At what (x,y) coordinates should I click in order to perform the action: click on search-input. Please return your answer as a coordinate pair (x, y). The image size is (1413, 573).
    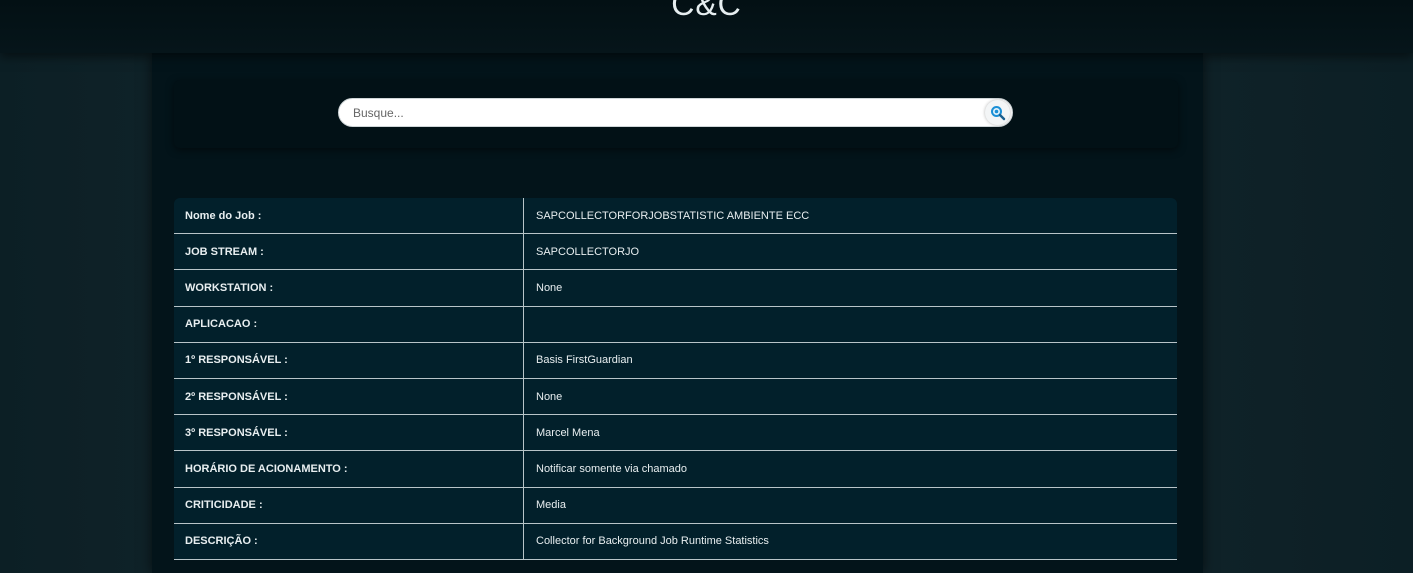
    Looking at the image, I should click on (663, 112).